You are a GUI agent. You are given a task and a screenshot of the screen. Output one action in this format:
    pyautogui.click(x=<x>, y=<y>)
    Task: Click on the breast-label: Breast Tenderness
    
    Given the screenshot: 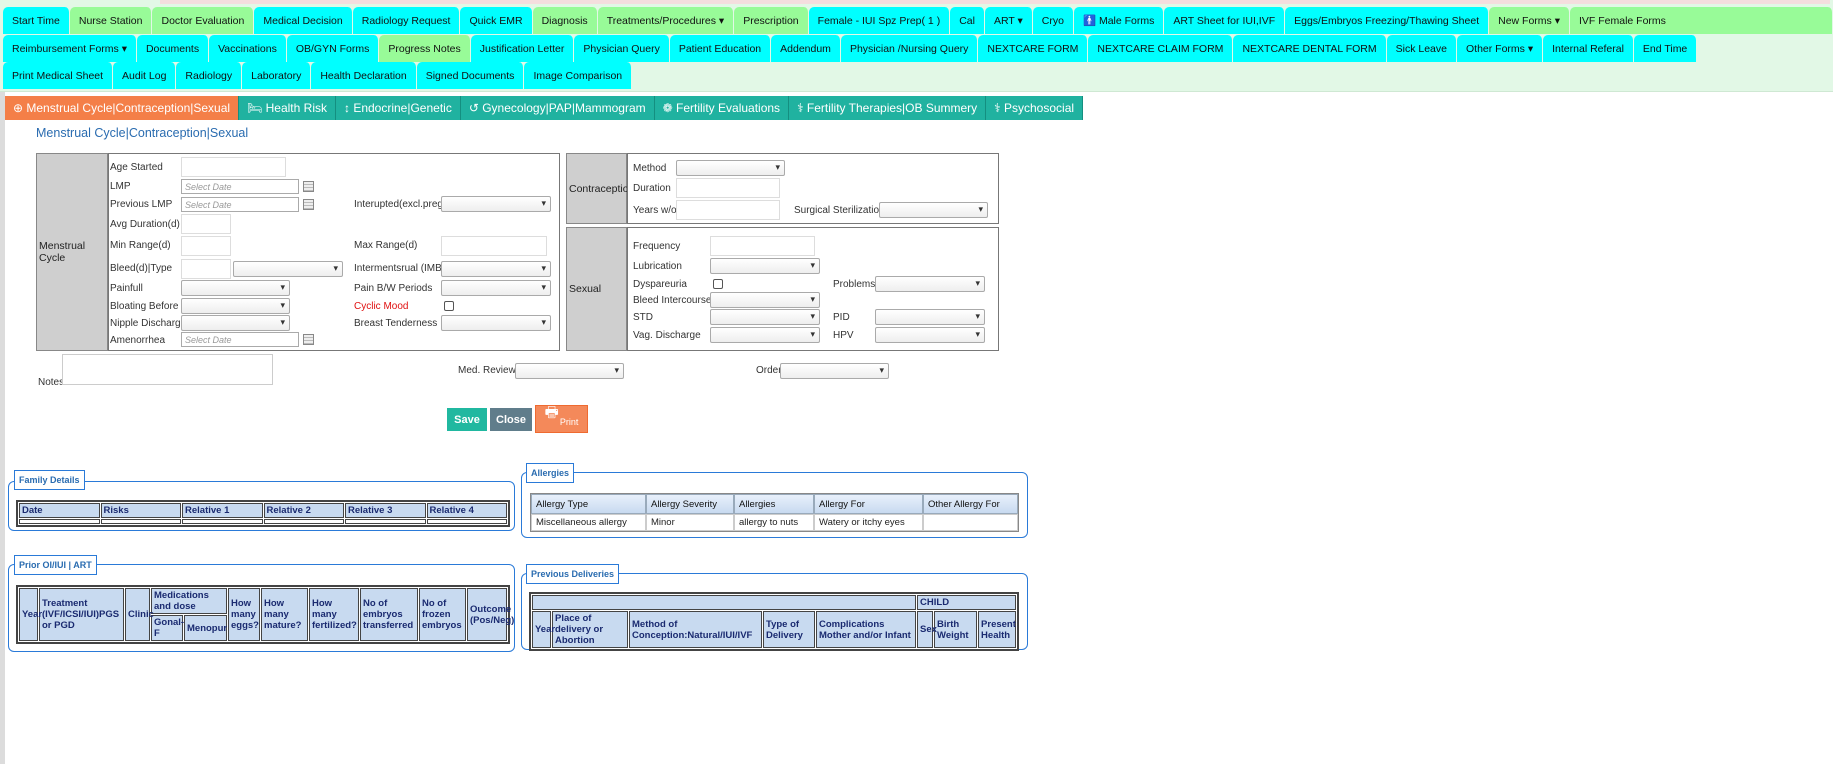 What is the action you would take?
    pyautogui.click(x=396, y=323)
    